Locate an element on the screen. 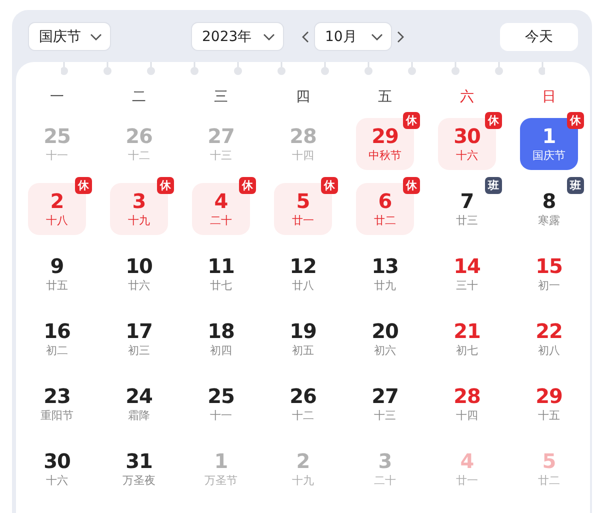 This screenshot has height=513, width=600. lunar-date: 二十 is located at coordinates (221, 221).